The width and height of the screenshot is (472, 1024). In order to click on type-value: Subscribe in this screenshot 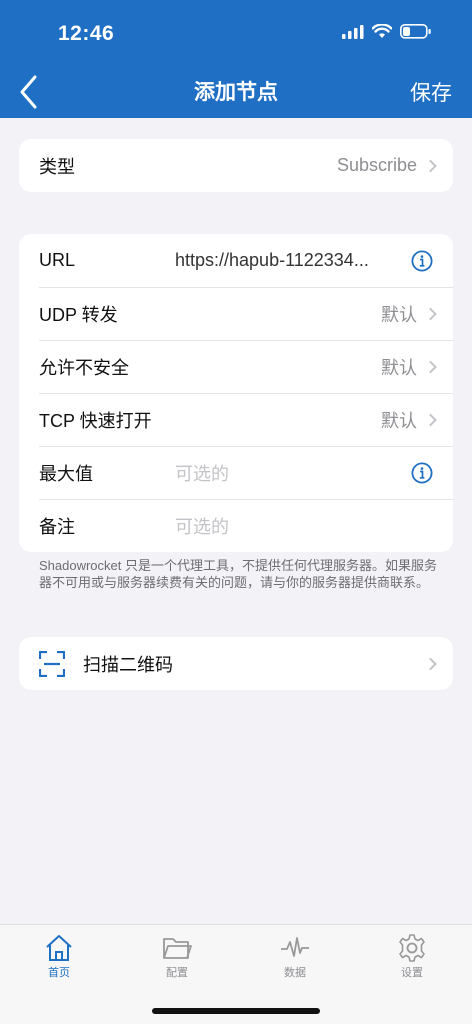, I will do `click(376, 165)`.